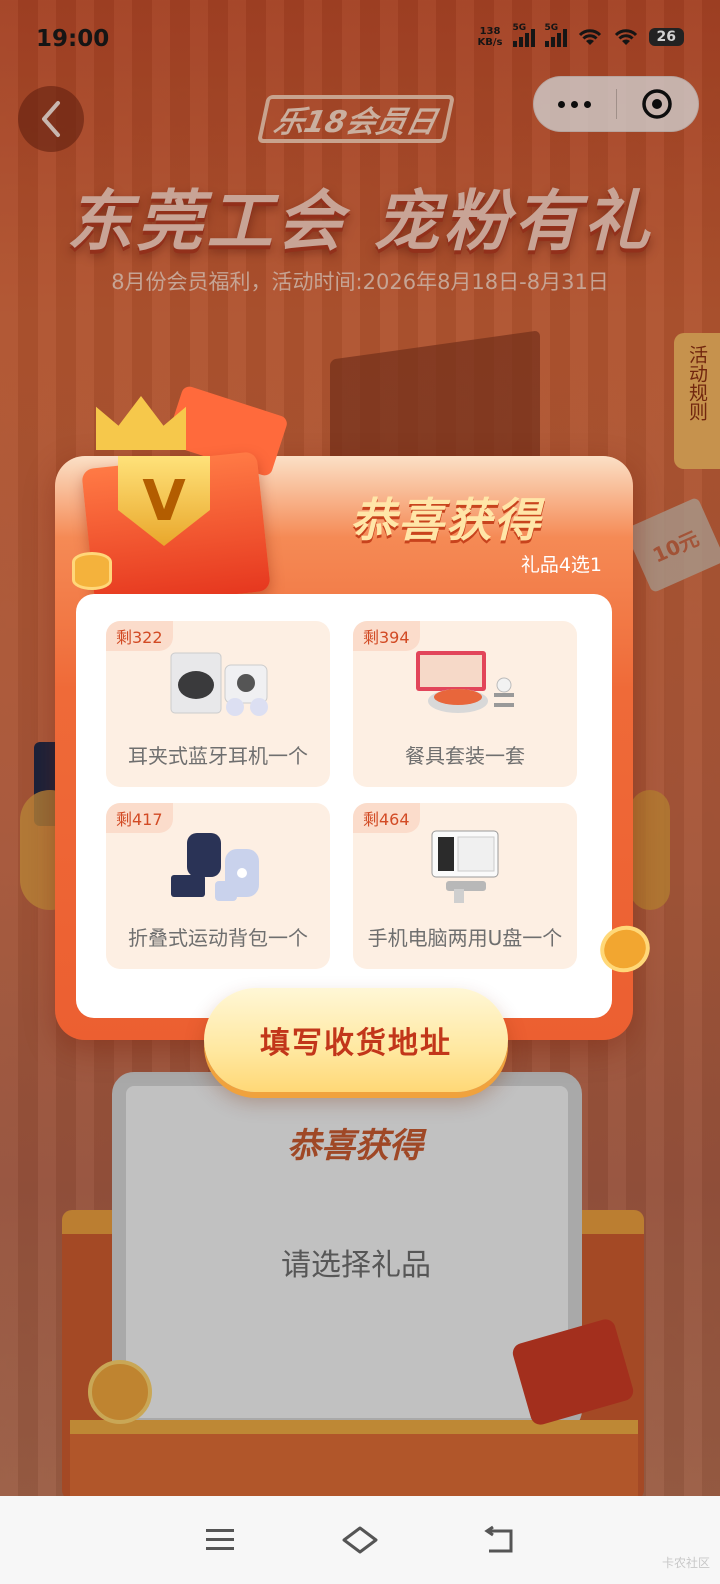 This screenshot has height=1584, width=720. I want to click on watermark: 卡农社区, so click(685, 1563).